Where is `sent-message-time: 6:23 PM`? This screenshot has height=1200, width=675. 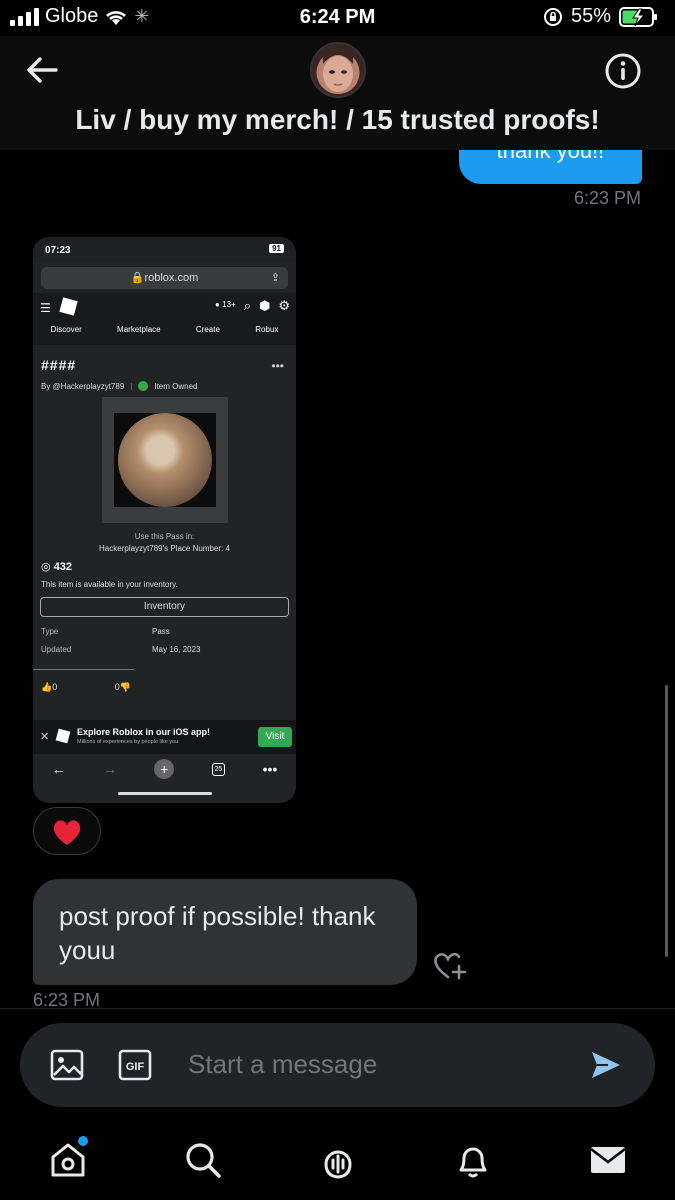 sent-message-time: 6:23 PM is located at coordinates (607, 198).